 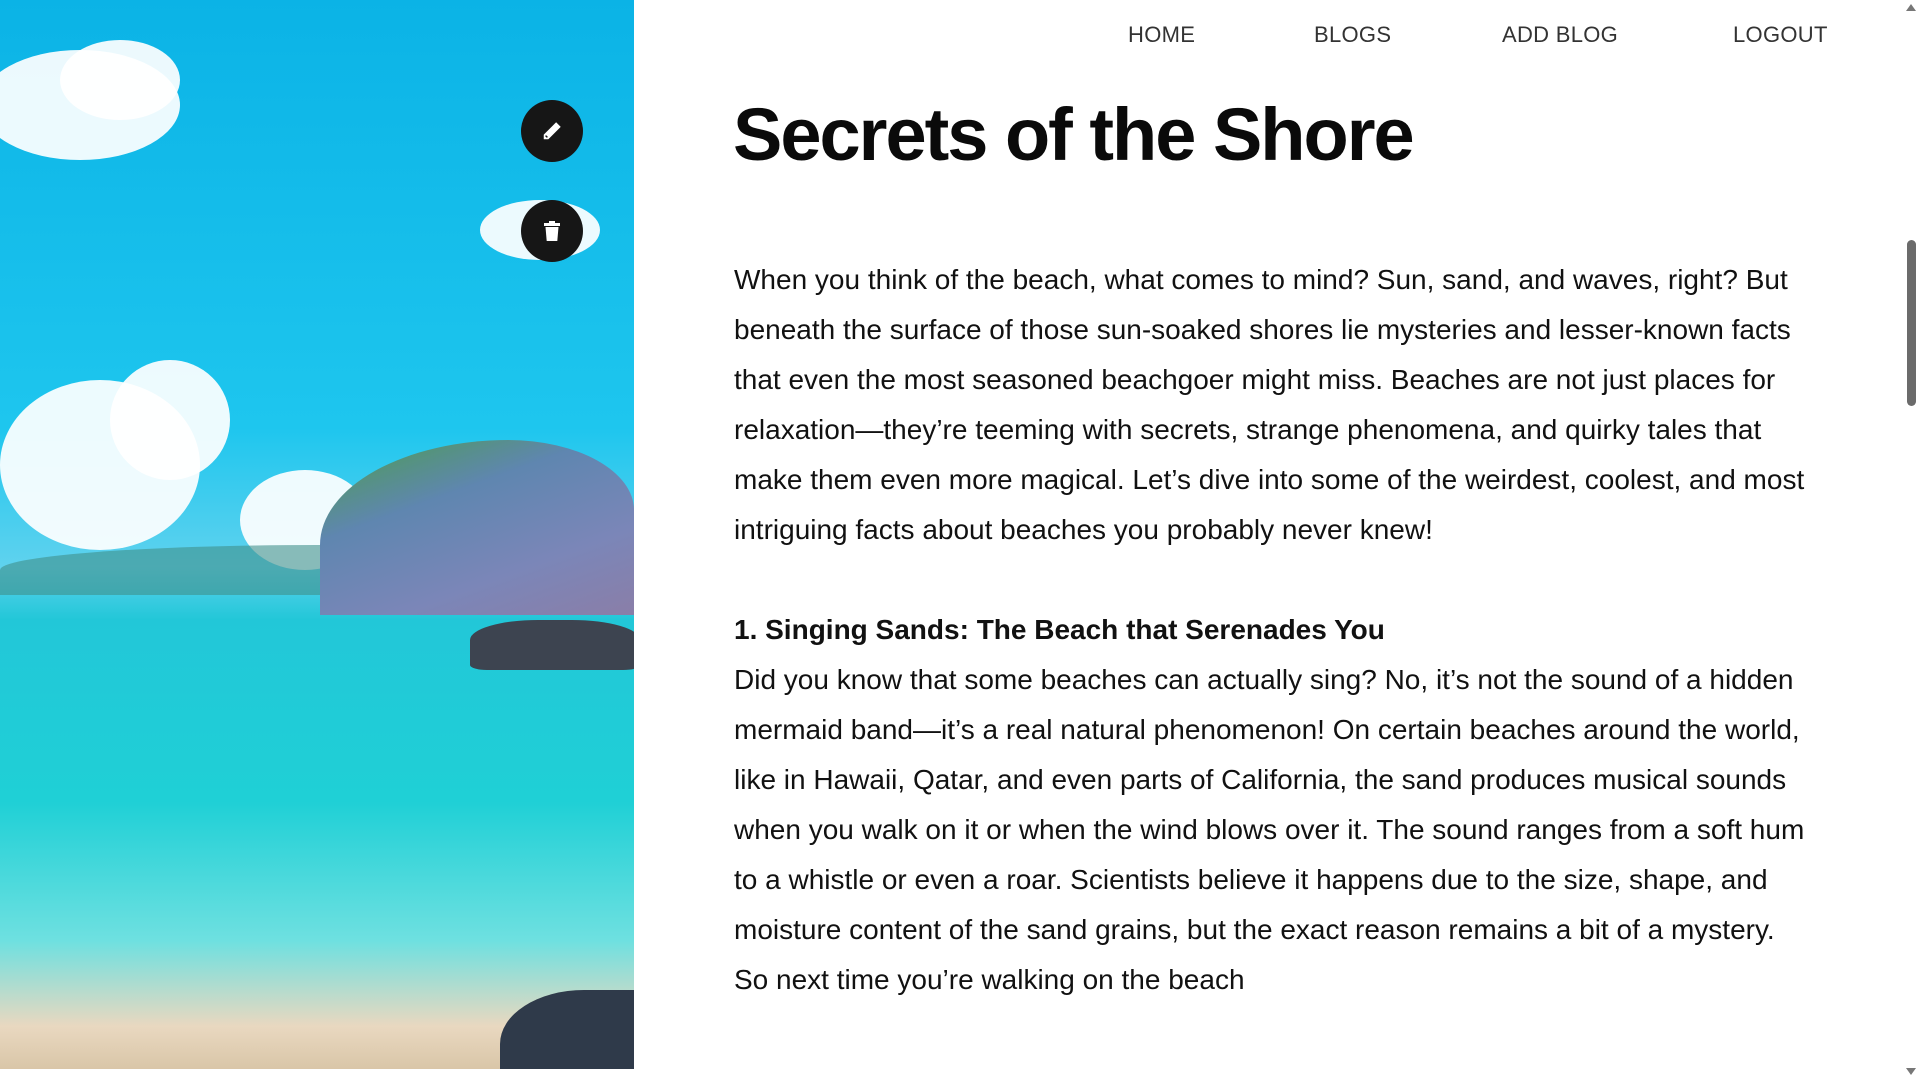 What do you see at coordinates (1911, 1071) in the screenshot?
I see `scroll-down-arrow-icon` at bounding box center [1911, 1071].